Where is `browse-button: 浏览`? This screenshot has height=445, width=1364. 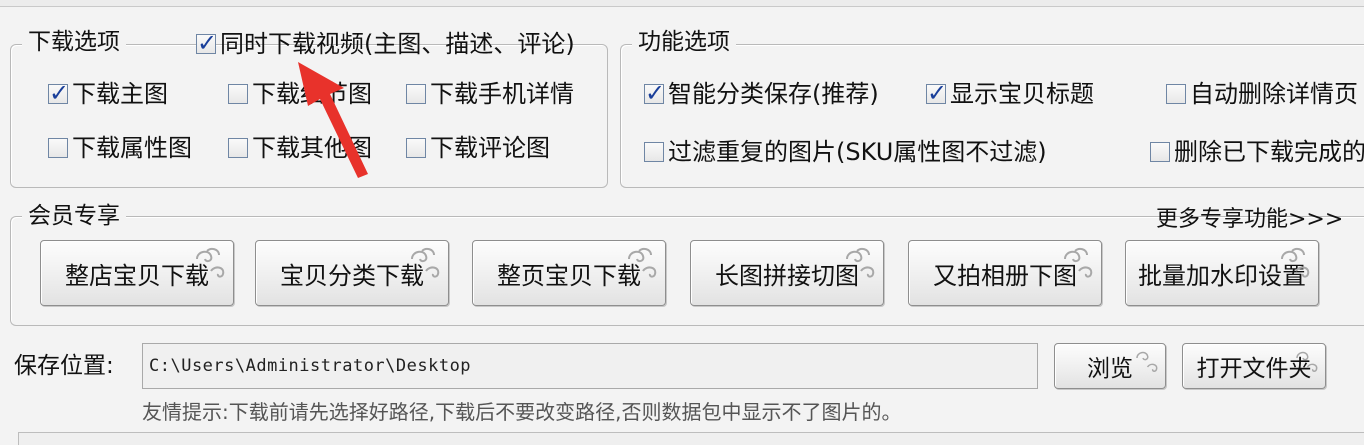
browse-button: 浏览 is located at coordinates (1110, 366).